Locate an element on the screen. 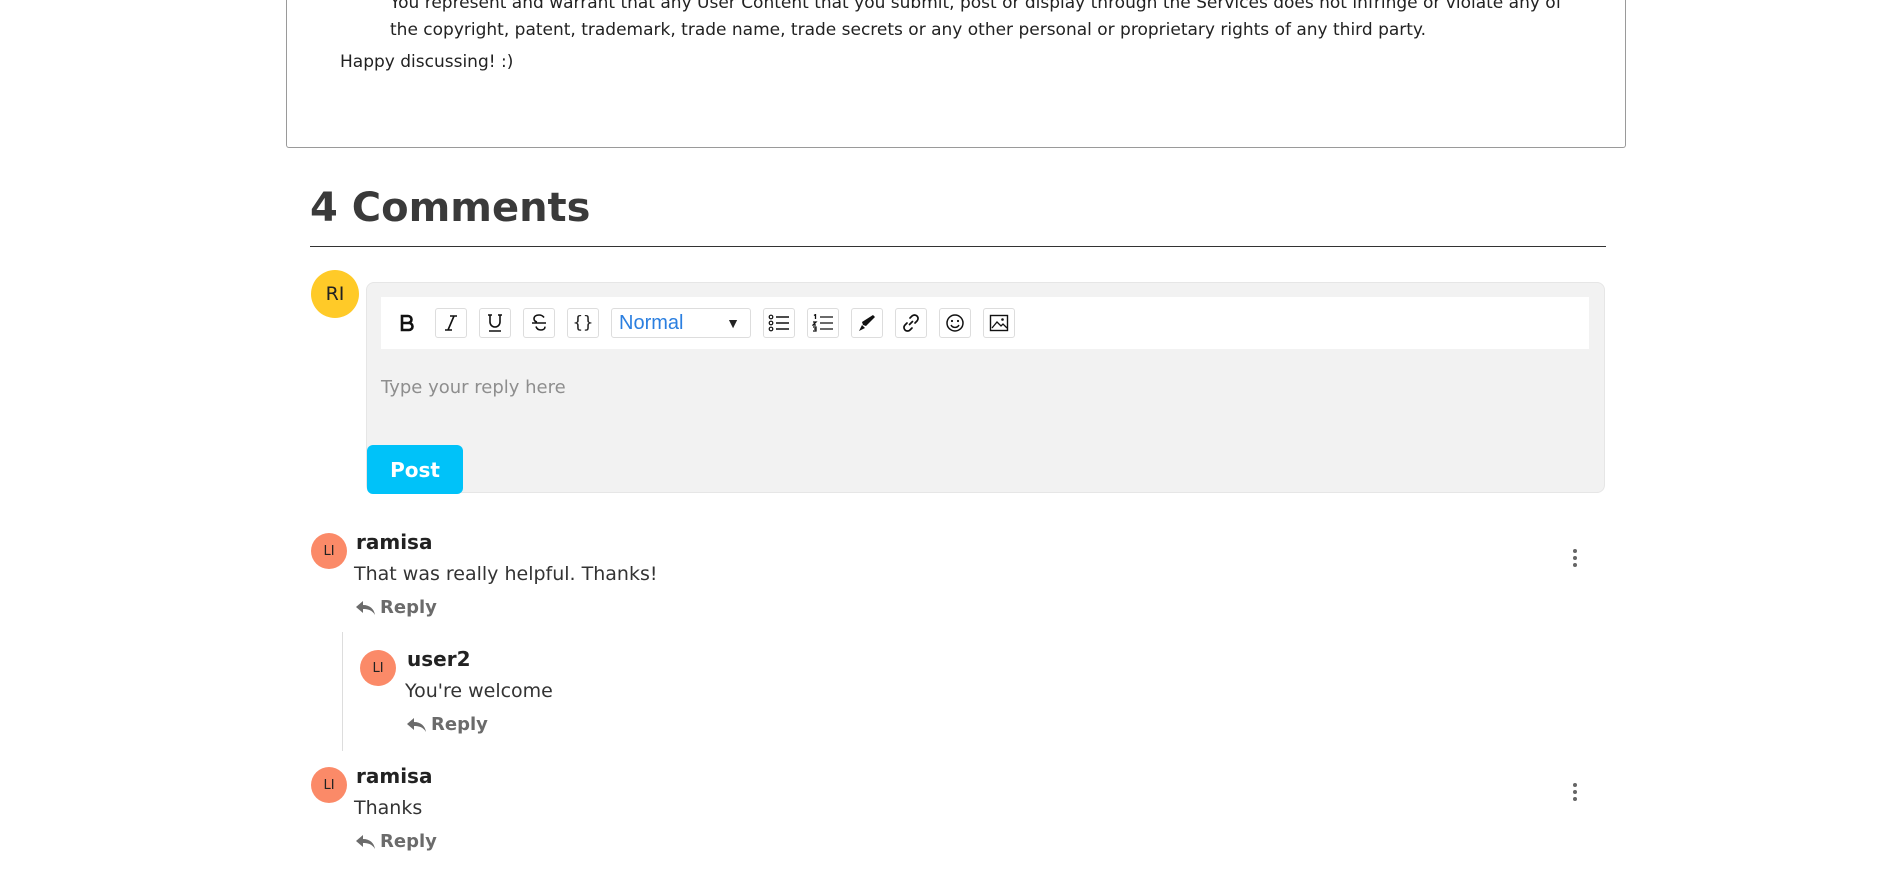 The image size is (1893, 872). underline-button is located at coordinates (495, 323).